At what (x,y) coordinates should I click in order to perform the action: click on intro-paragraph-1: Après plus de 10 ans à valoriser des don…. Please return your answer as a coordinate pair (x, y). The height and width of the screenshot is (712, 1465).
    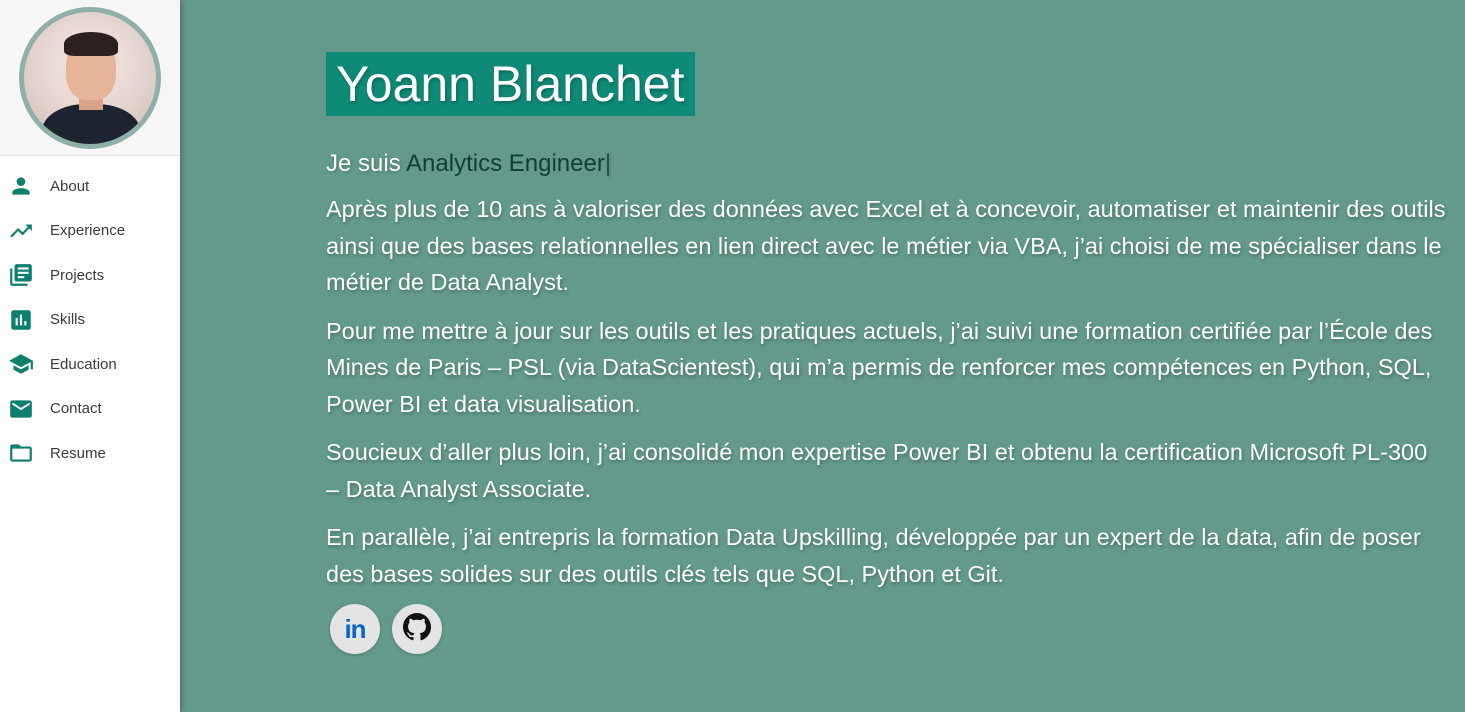
    Looking at the image, I should click on (886, 245).